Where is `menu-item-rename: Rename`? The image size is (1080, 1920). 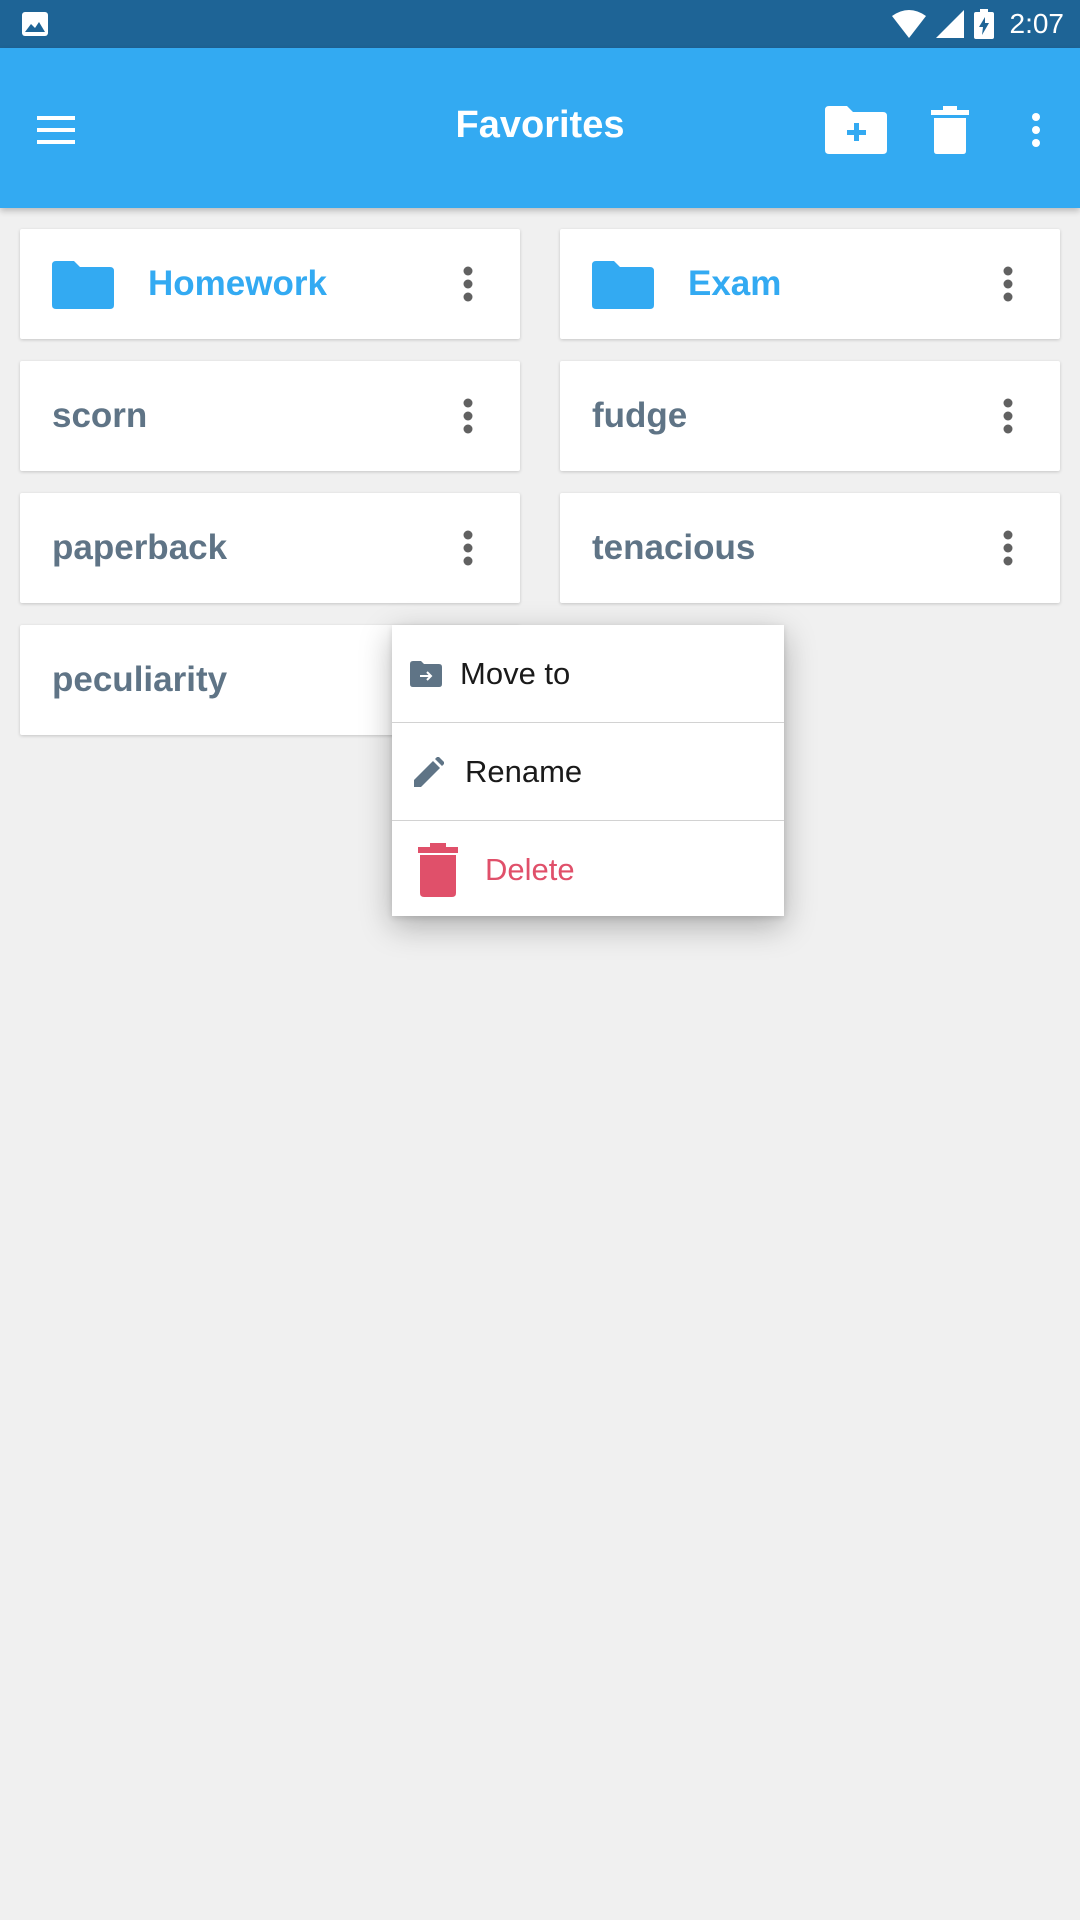 menu-item-rename: Rename is located at coordinates (588, 772).